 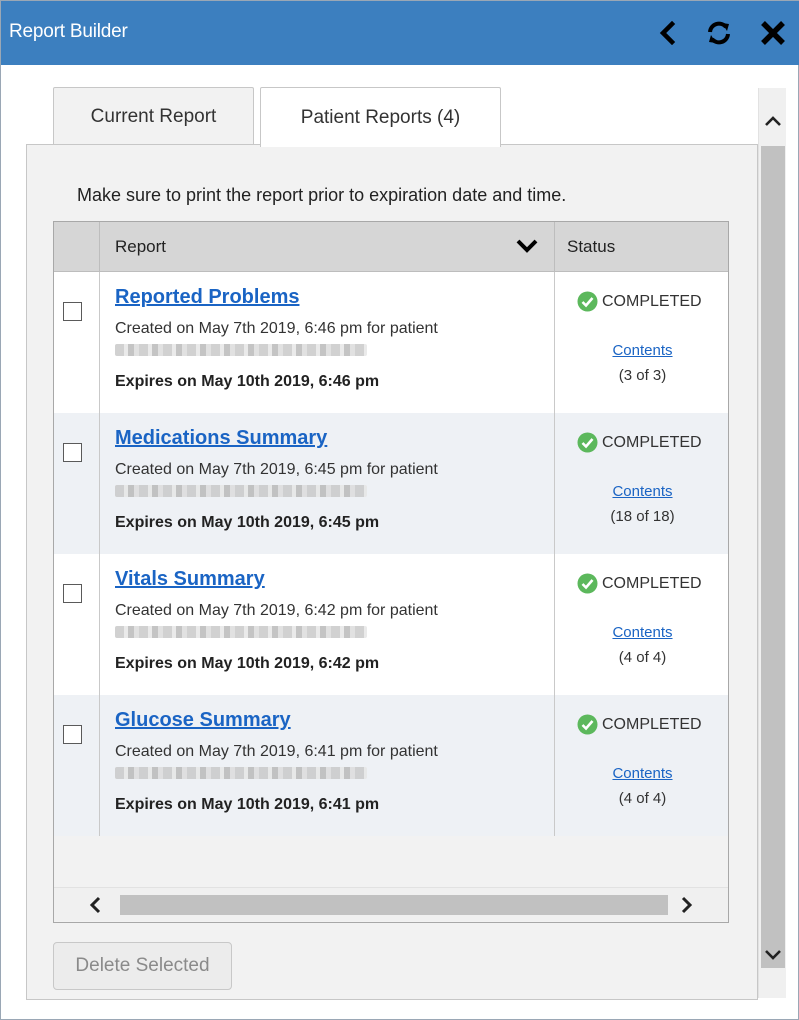 What do you see at coordinates (141, 246) in the screenshot?
I see `header-report-label: Report` at bounding box center [141, 246].